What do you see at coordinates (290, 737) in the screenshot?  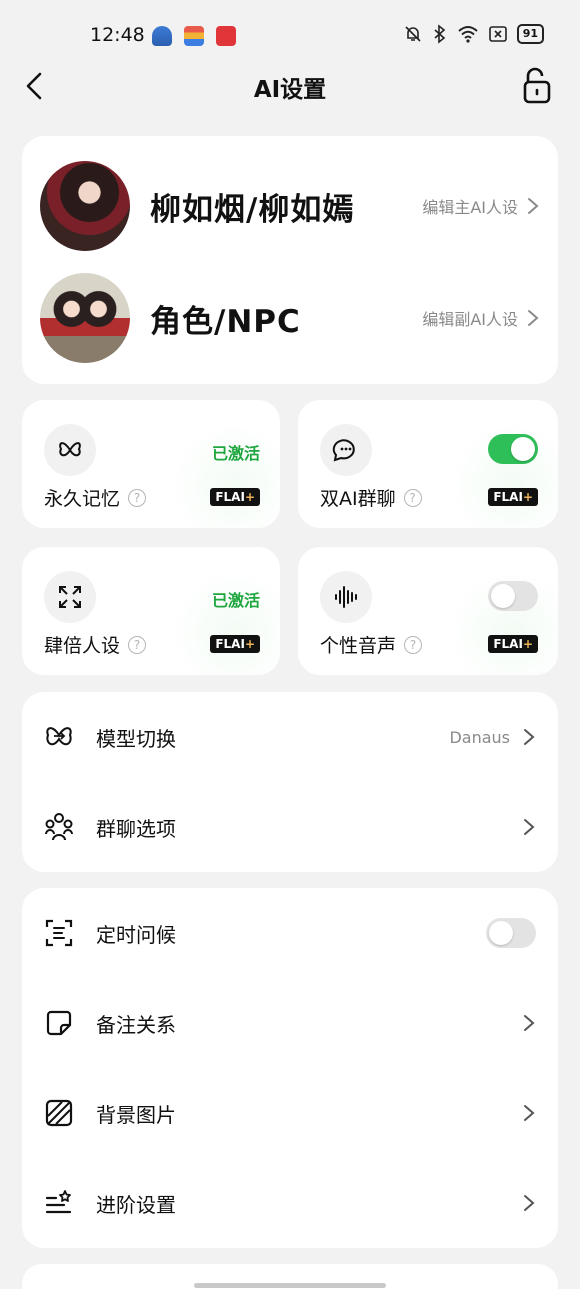 I see `model-switch-row: 模型切换 Danaus` at bounding box center [290, 737].